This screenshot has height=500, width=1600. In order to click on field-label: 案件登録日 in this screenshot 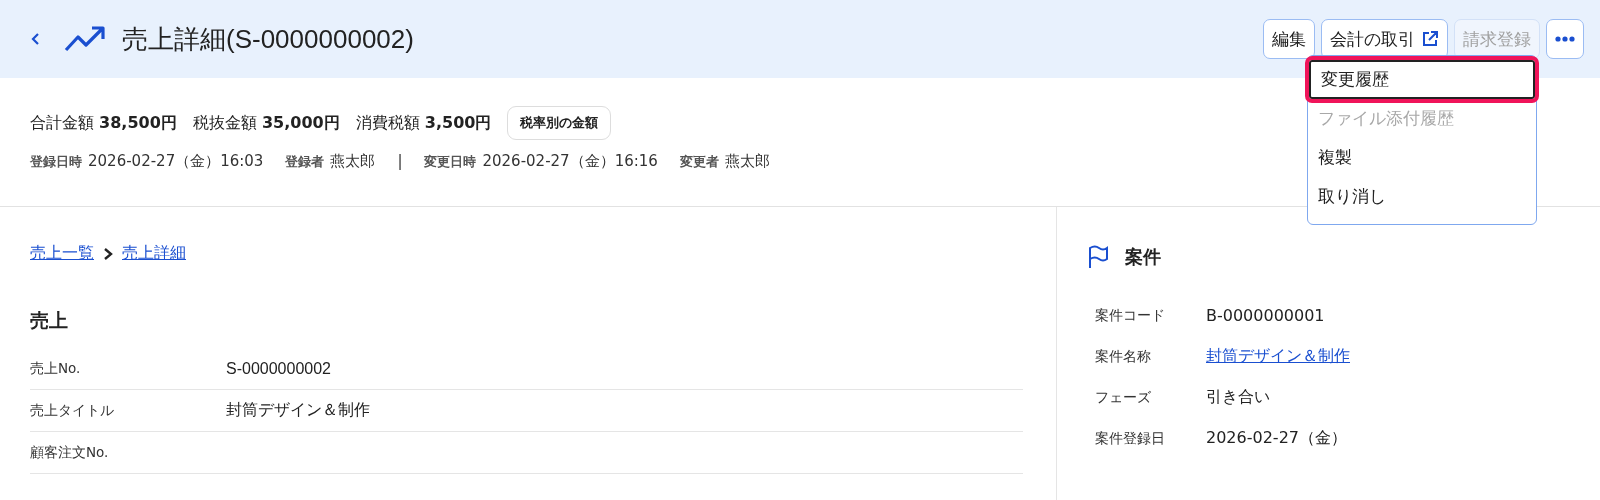, I will do `click(1130, 438)`.